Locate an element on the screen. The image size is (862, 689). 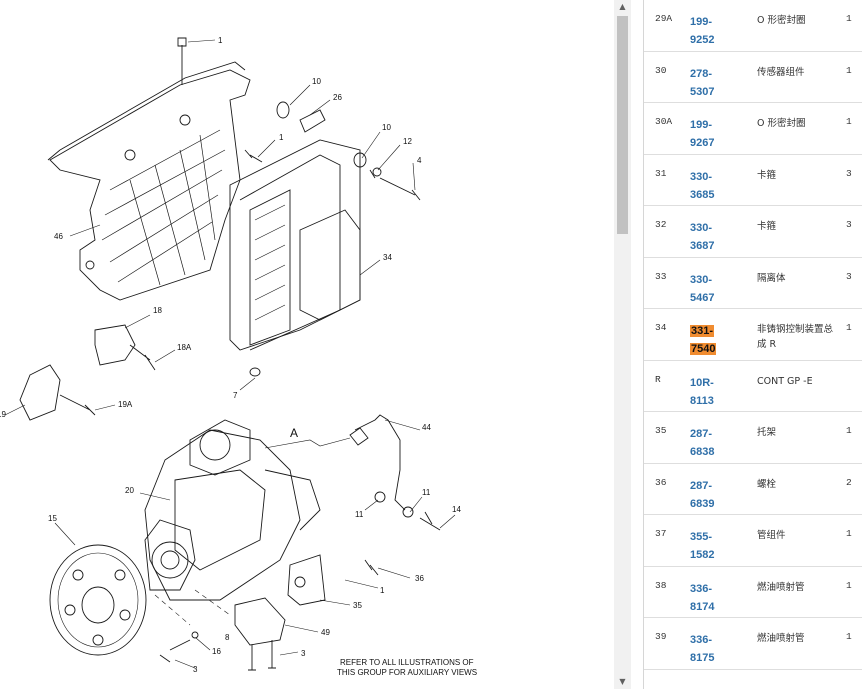
part-quantity: 2 is located at coordinates (849, 482).